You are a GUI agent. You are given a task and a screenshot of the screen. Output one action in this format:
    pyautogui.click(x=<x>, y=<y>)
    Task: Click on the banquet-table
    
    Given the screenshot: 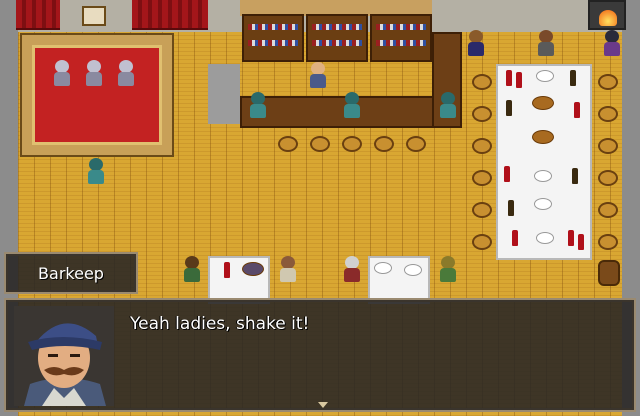 What is the action you would take?
    pyautogui.click(x=544, y=162)
    